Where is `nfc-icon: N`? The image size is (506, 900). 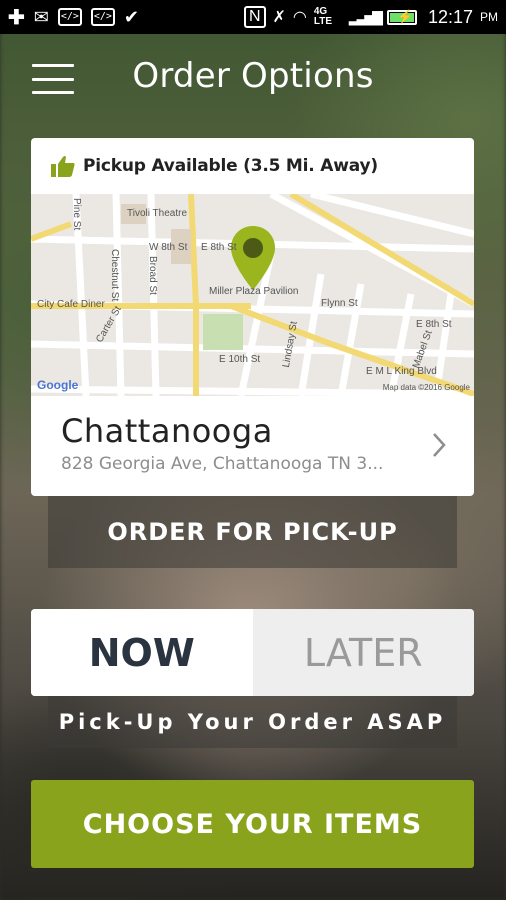
nfc-icon: N is located at coordinates (254, 17).